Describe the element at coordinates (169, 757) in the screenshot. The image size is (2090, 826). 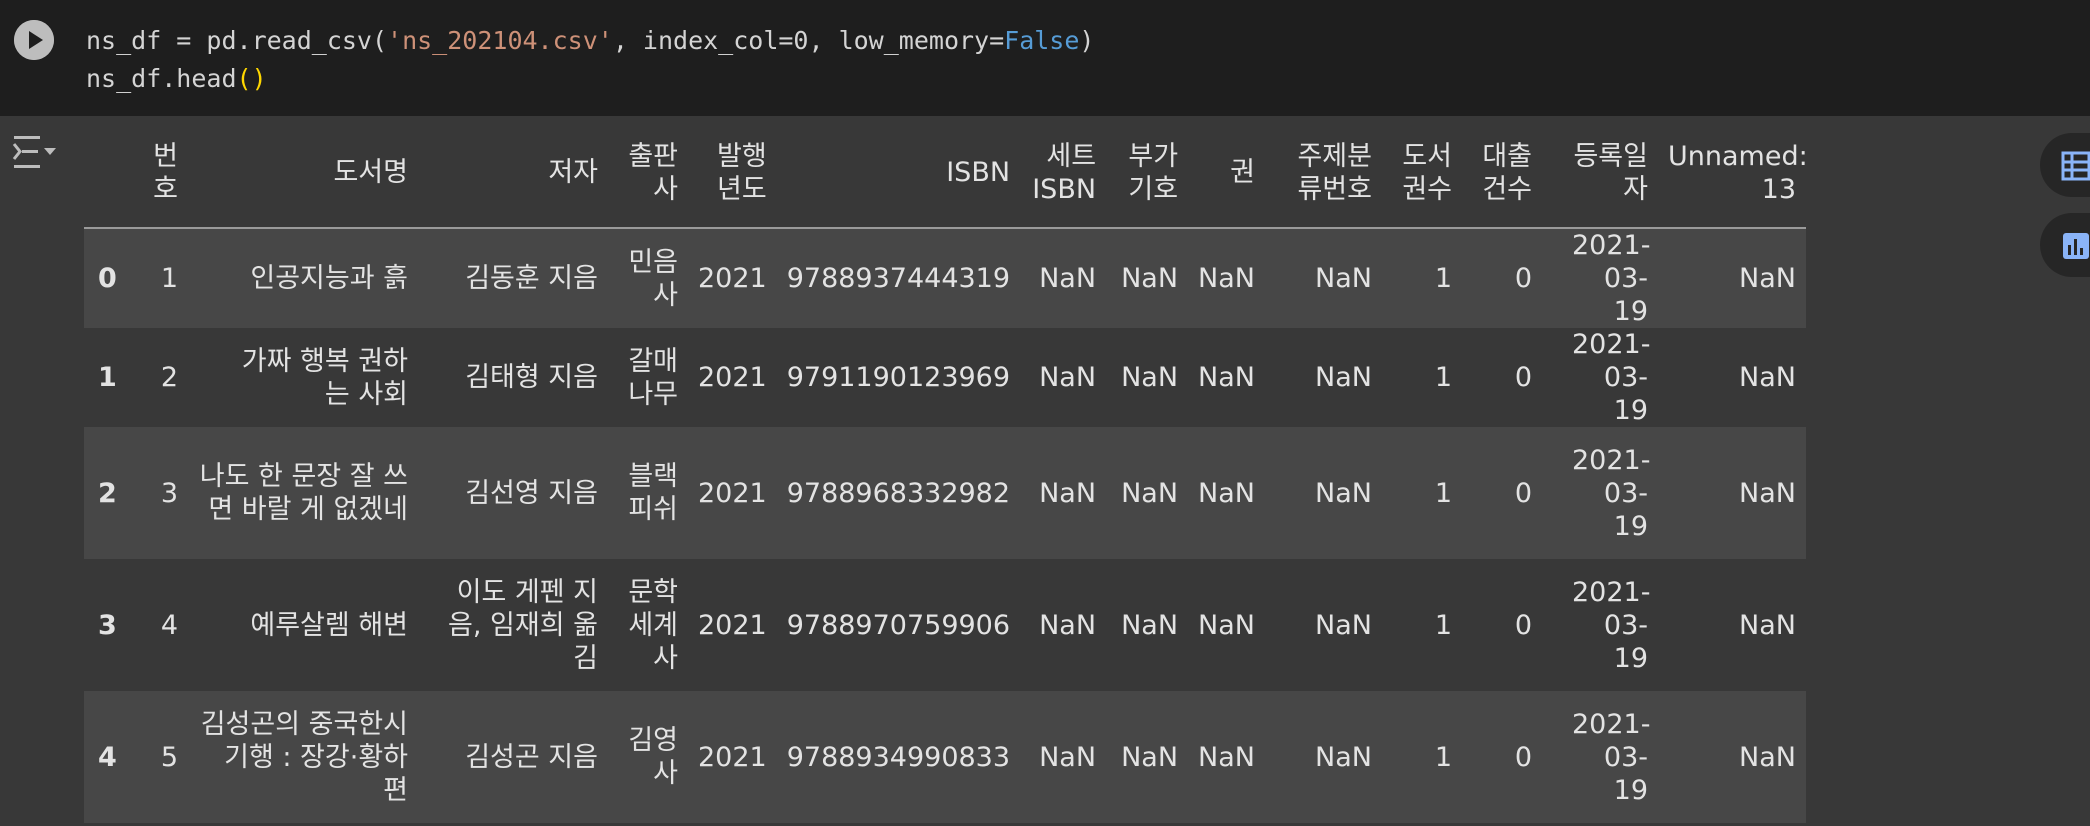
I see `table-cell: 5` at that location.